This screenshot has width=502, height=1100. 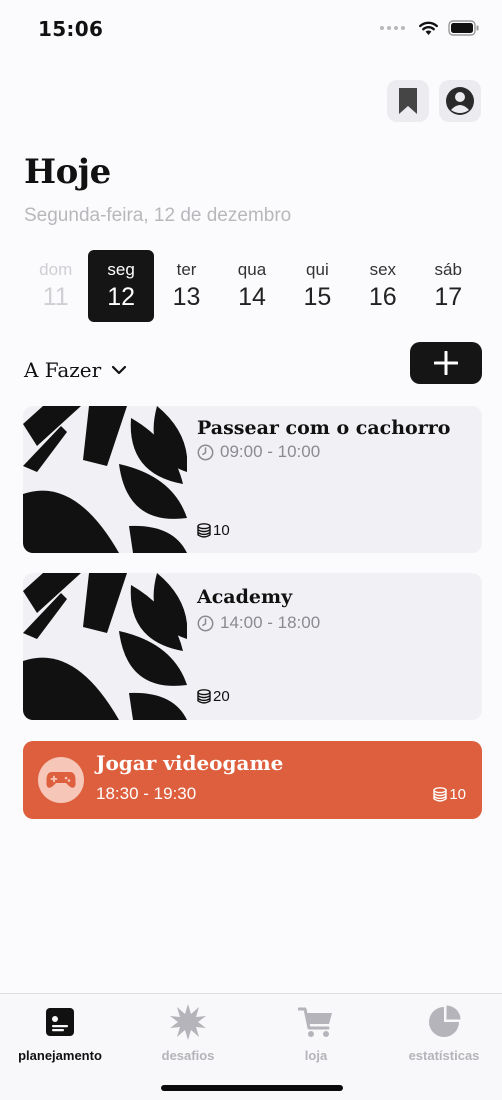 I want to click on add-task-button, so click(x=446, y=363).